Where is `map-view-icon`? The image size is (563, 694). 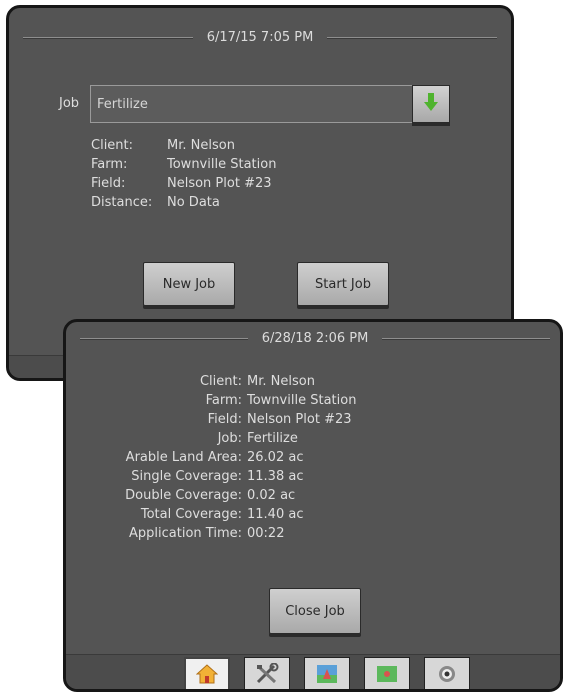 map-view-icon is located at coordinates (387, 674).